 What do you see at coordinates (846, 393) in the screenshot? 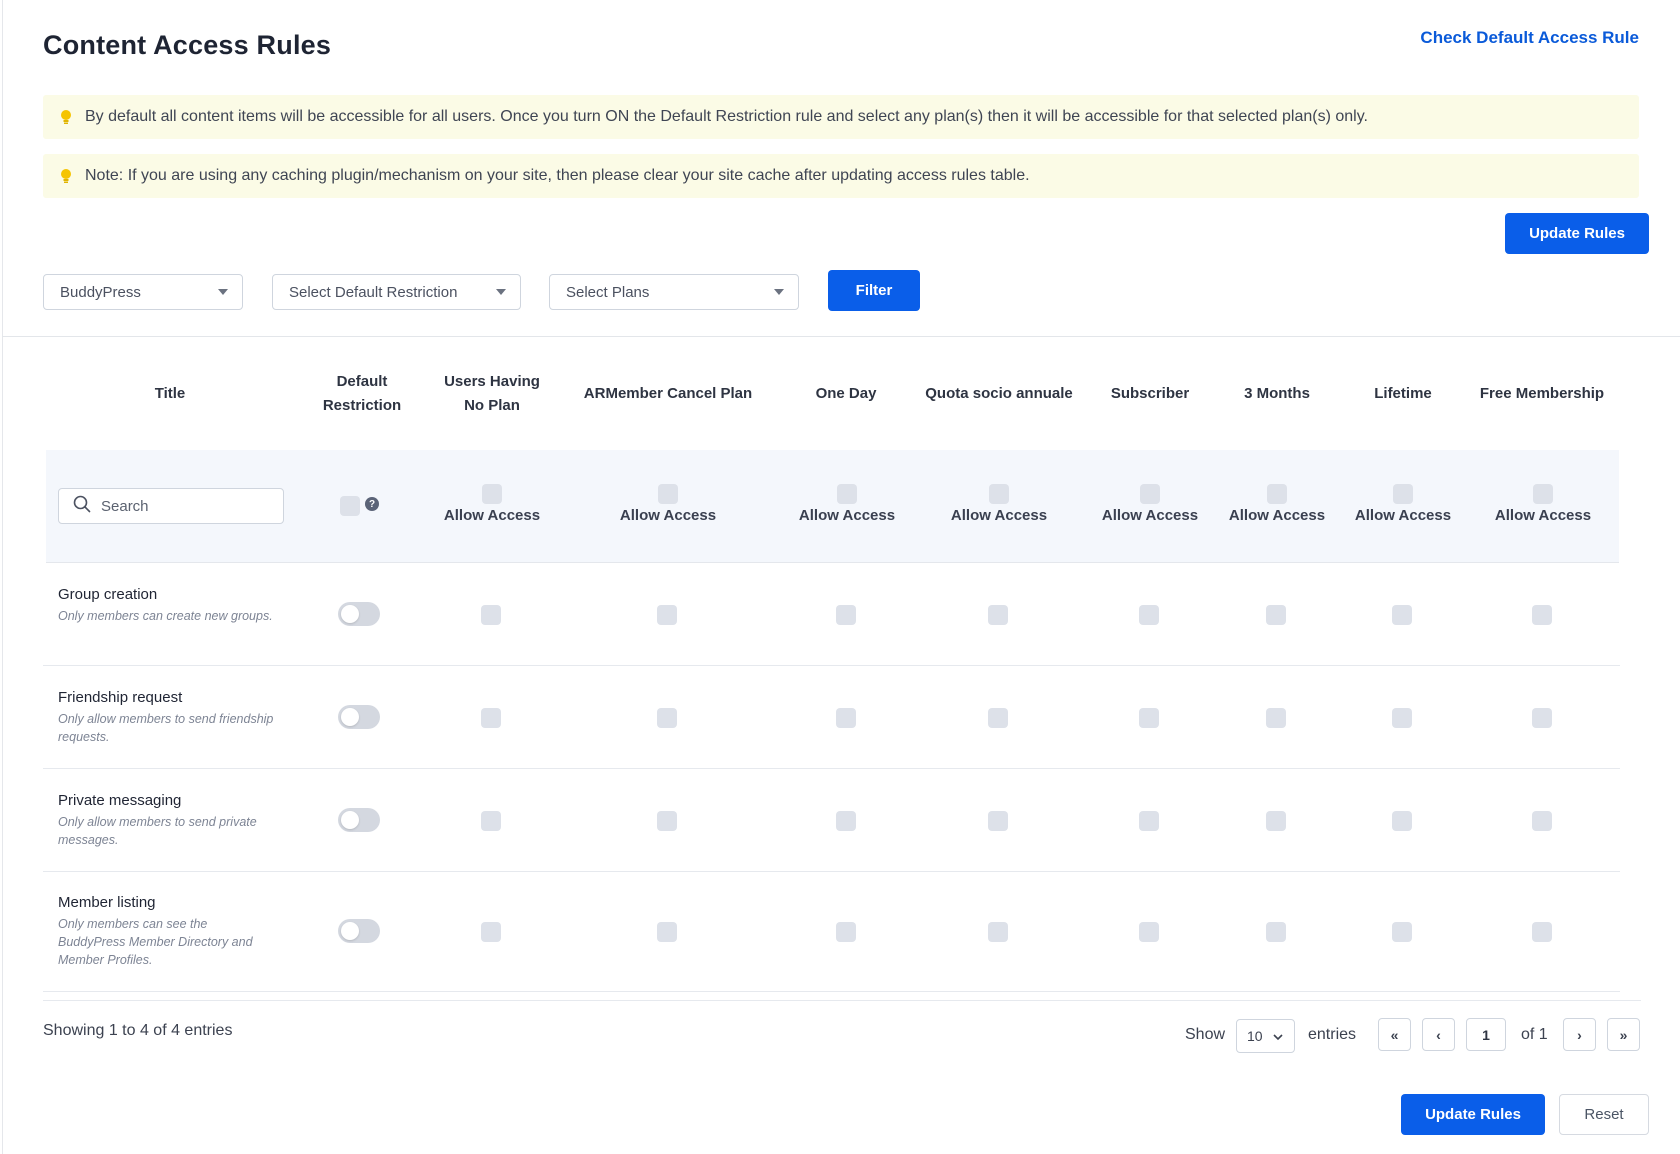
I see `column-header-plan: One Day` at bounding box center [846, 393].